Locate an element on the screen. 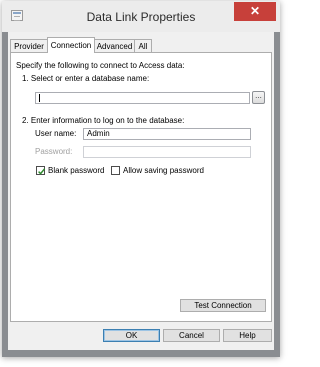 The image size is (320, 367). tab-all: All is located at coordinates (143, 45).